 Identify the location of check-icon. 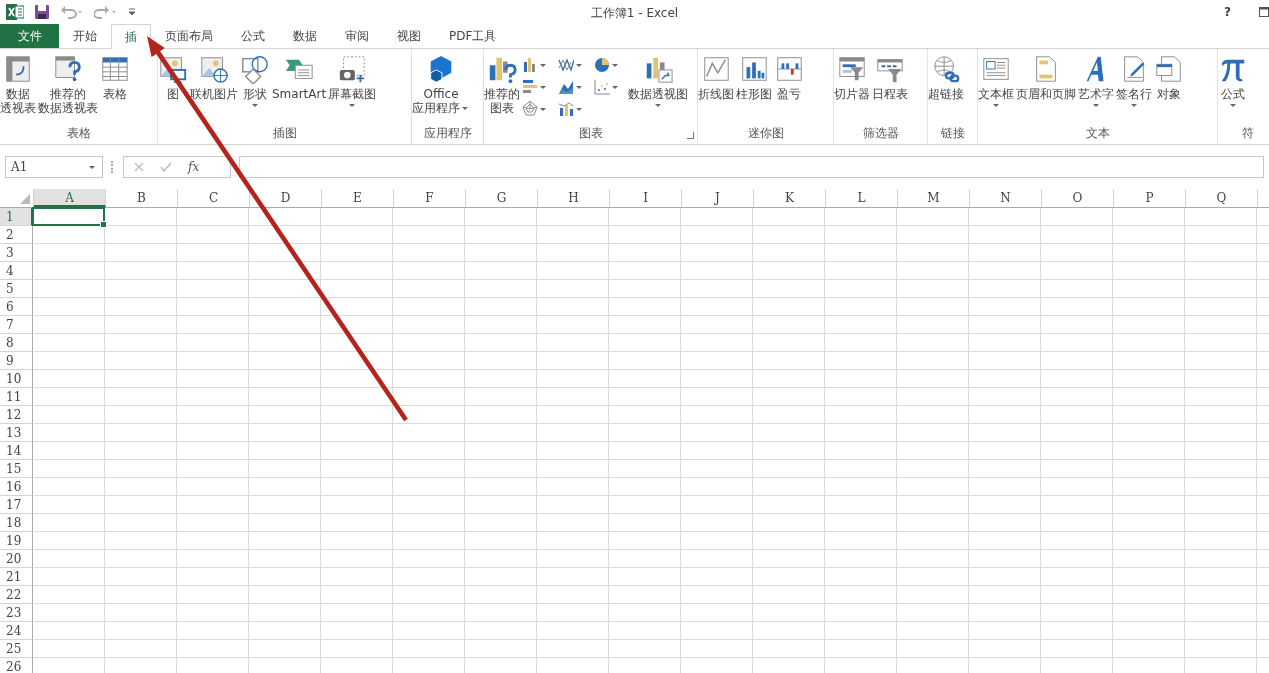
(166, 167).